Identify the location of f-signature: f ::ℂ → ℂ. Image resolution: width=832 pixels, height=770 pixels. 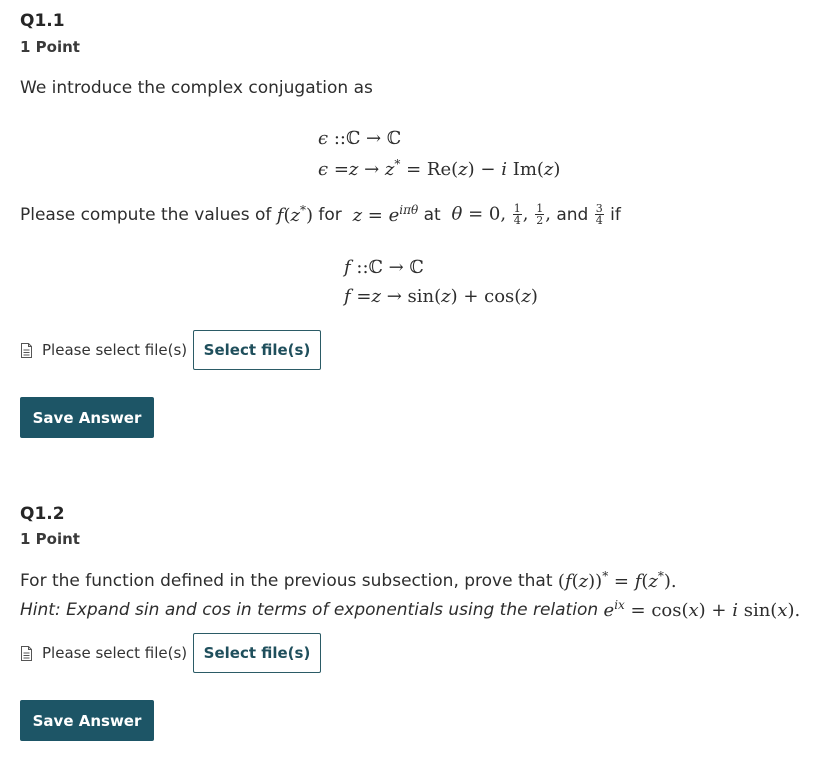
(384, 267).